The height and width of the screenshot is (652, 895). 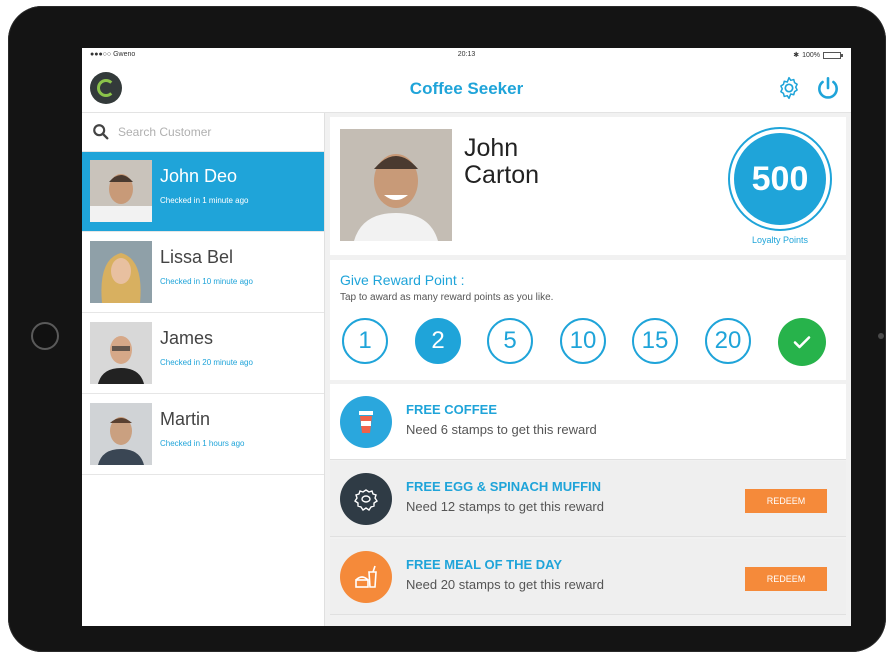 What do you see at coordinates (197, 257) in the screenshot?
I see `customer-name: Lissa Bel` at bounding box center [197, 257].